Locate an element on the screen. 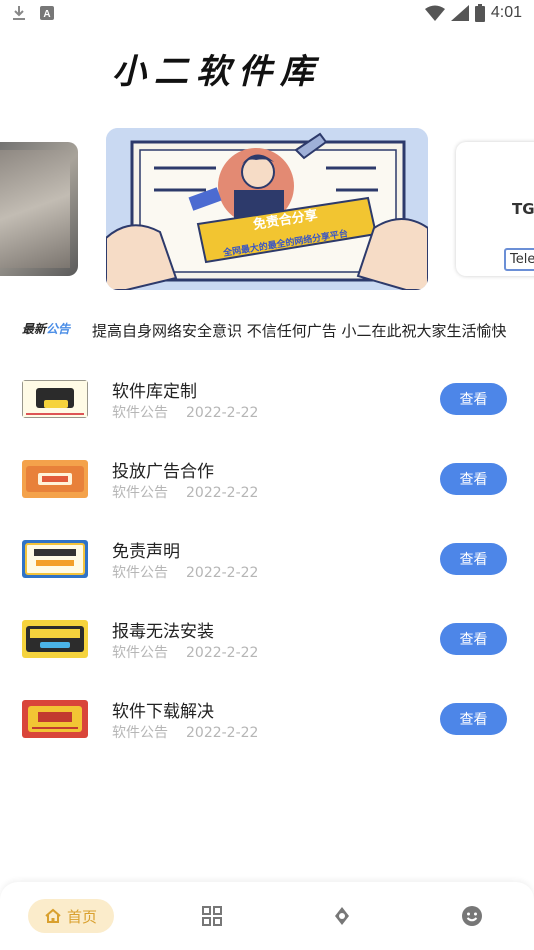 The height and width of the screenshot is (950, 534). wifi-icon is located at coordinates (434, 13).